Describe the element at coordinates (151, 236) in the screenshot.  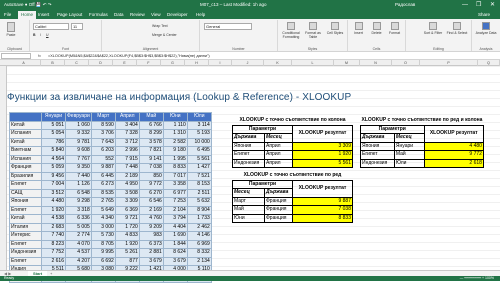
I see `value-cell: 983` at that location.